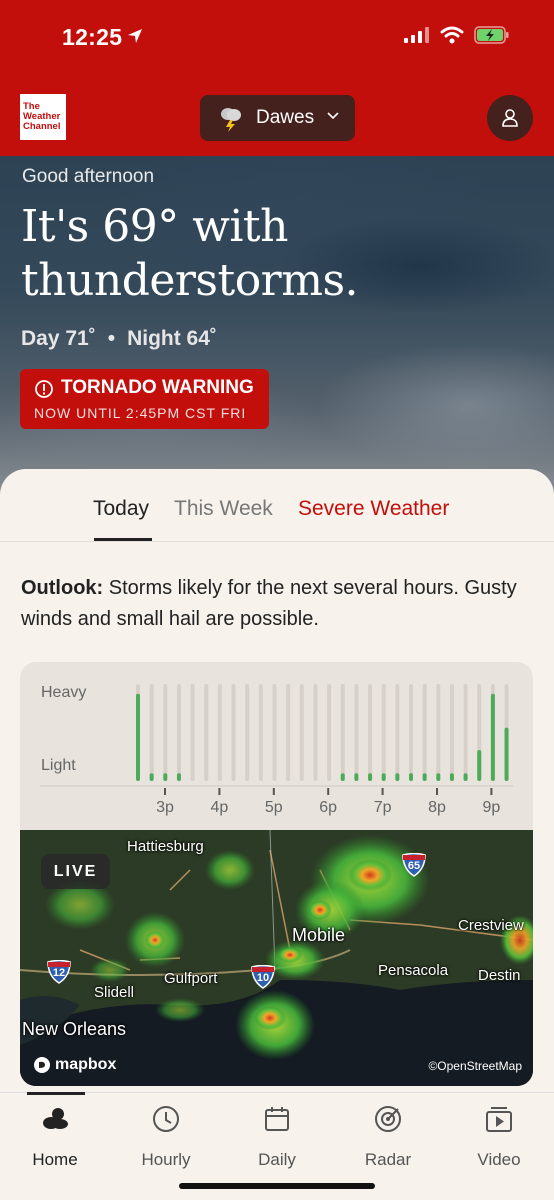 Image resolution: width=554 pixels, height=1200 pixels. I want to click on home-indicator, so click(277, 1186).